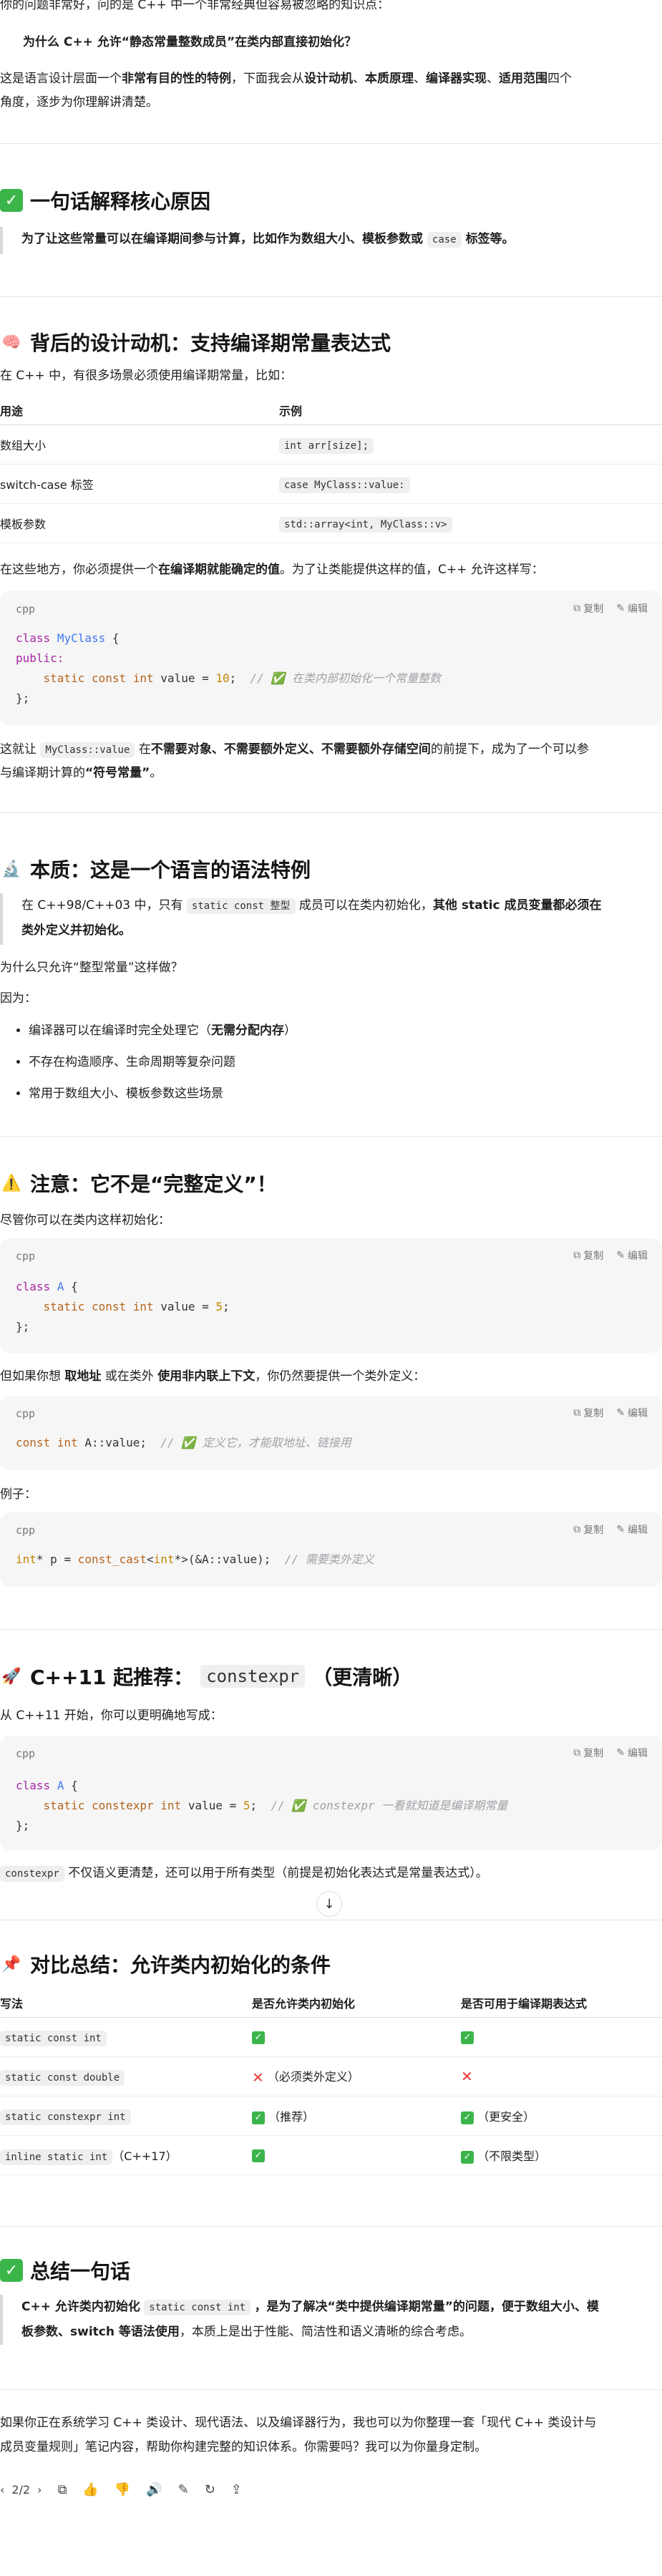  I want to click on table-cell: static const double, so click(126, 2076).